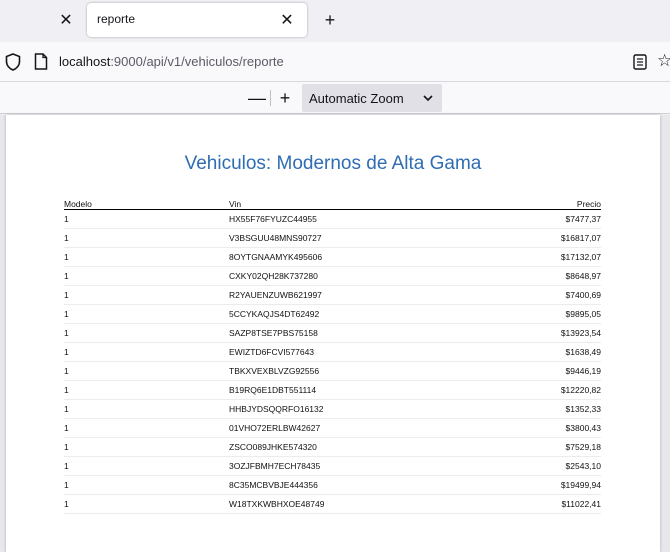 This screenshot has height=552, width=670. What do you see at coordinates (344, 466) in the screenshot?
I see `cell-vin: 3OZJFBMH7ECH78435` at bounding box center [344, 466].